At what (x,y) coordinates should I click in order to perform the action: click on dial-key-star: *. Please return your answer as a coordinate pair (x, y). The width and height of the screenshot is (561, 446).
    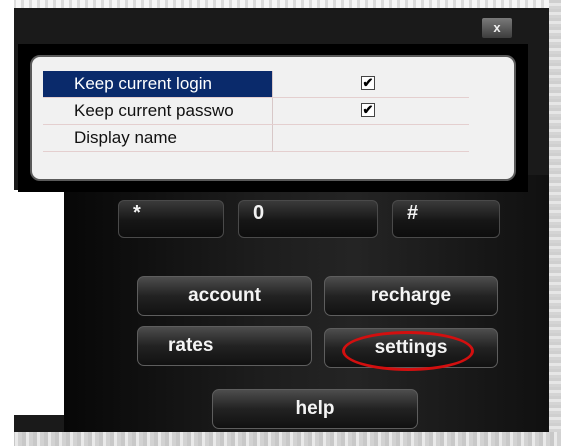
    Looking at the image, I should click on (171, 219).